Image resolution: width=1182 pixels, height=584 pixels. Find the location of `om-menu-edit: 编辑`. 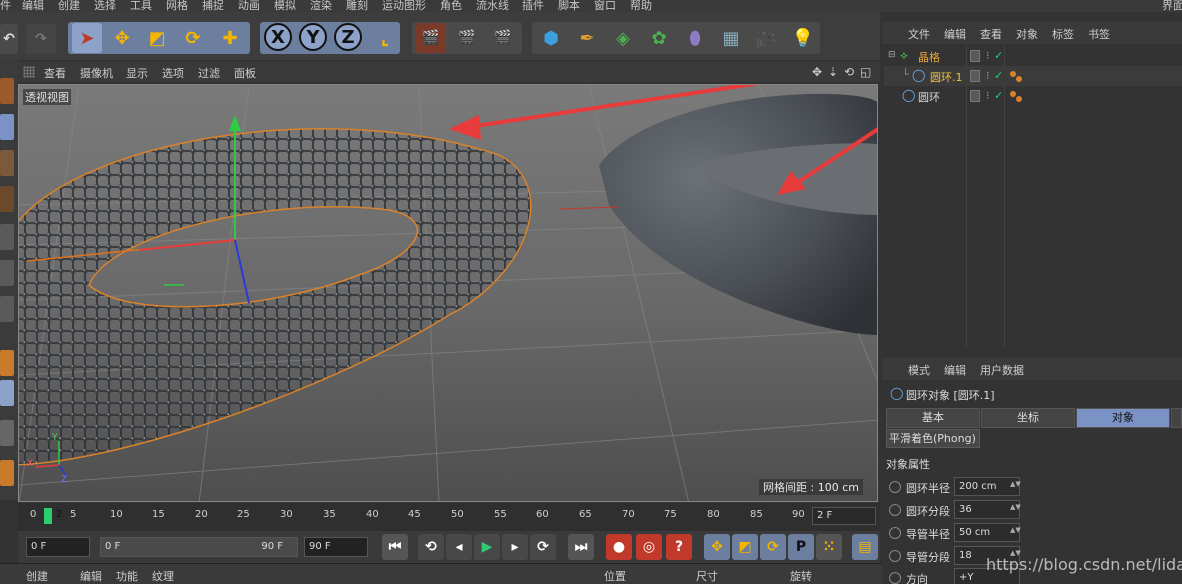

om-menu-edit: 编辑 is located at coordinates (955, 34).